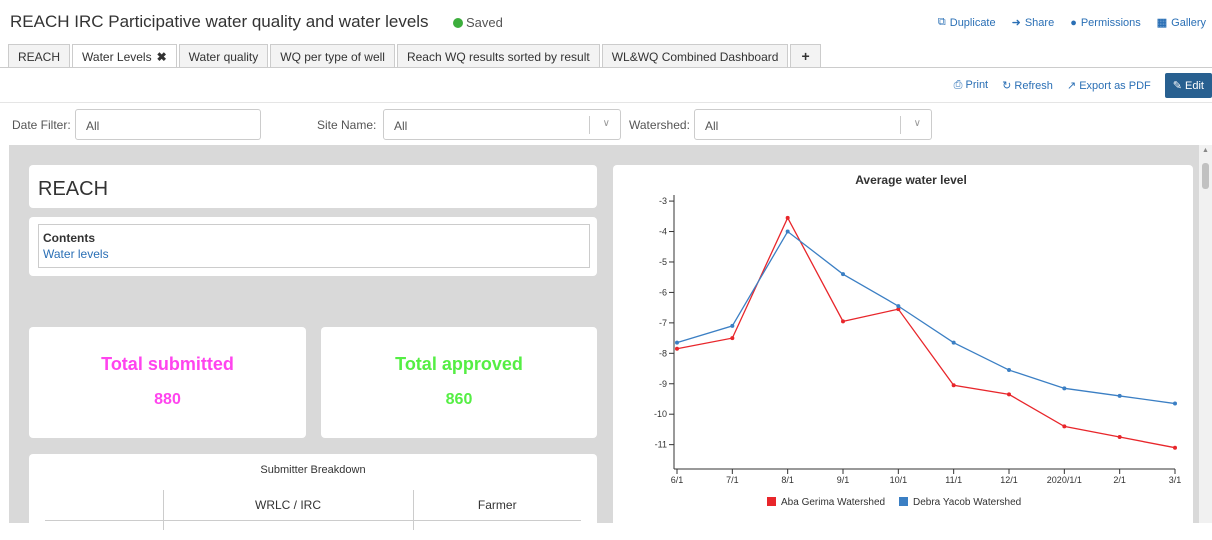 This screenshot has width=1212, height=540. Describe the element at coordinates (1181, 23) in the screenshot. I see `gallery-link: ▦ Gallery` at that location.